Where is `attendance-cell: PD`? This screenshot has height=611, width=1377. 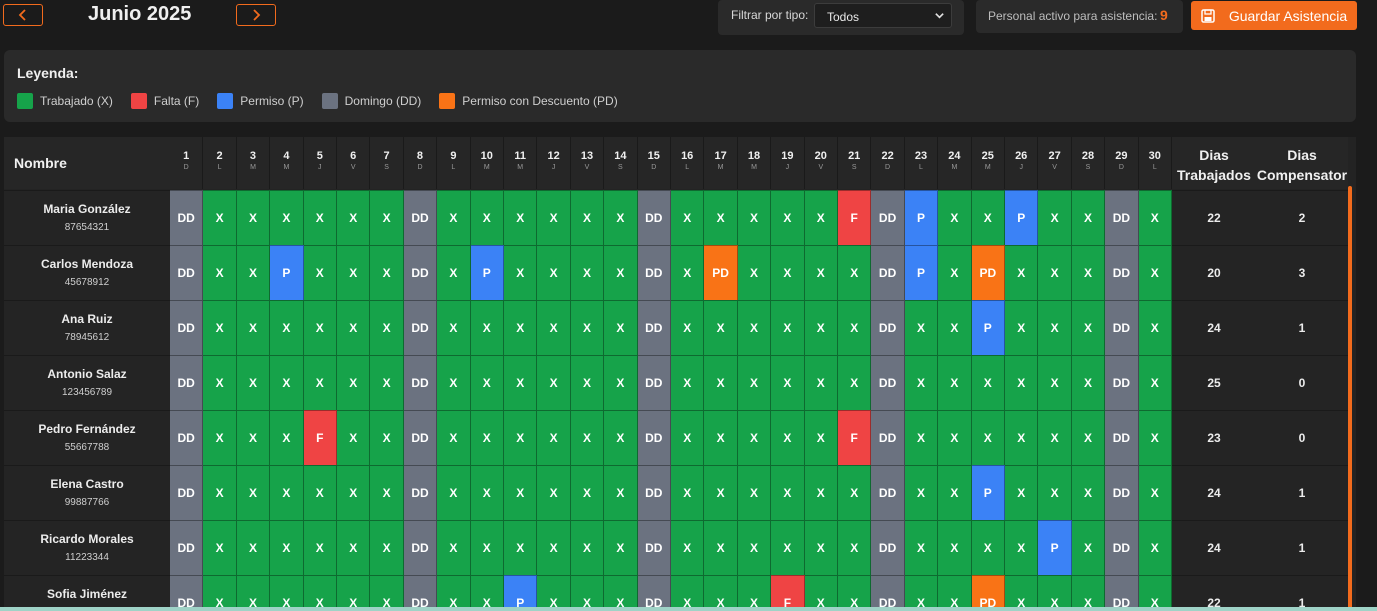
attendance-cell: PD is located at coordinates (988, 593).